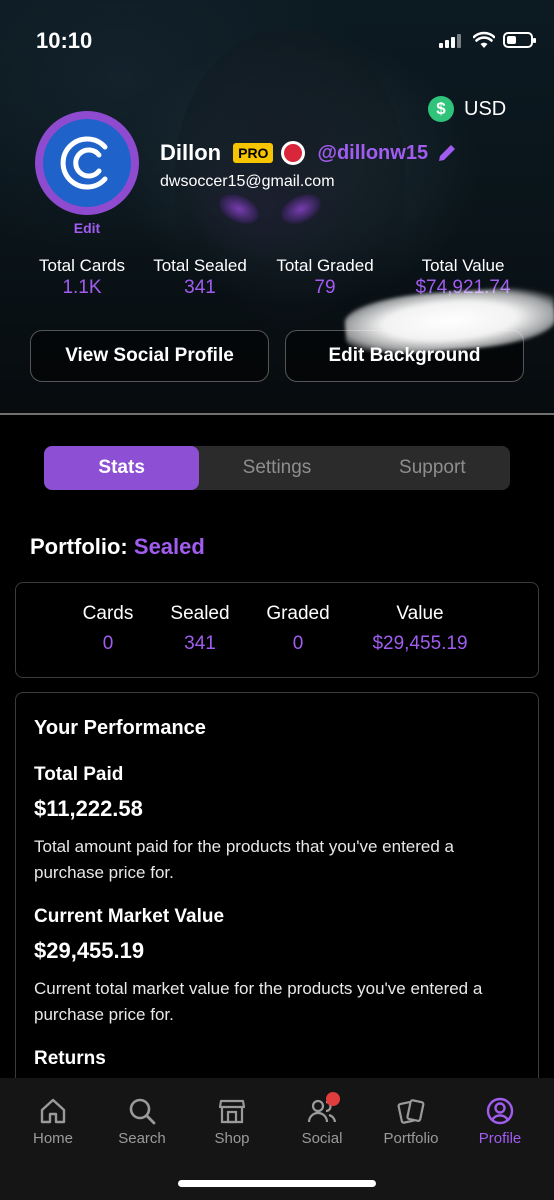 Image resolution: width=554 pixels, height=1200 pixels. Describe the element at coordinates (232, 1111) in the screenshot. I see `shop-icon` at that location.